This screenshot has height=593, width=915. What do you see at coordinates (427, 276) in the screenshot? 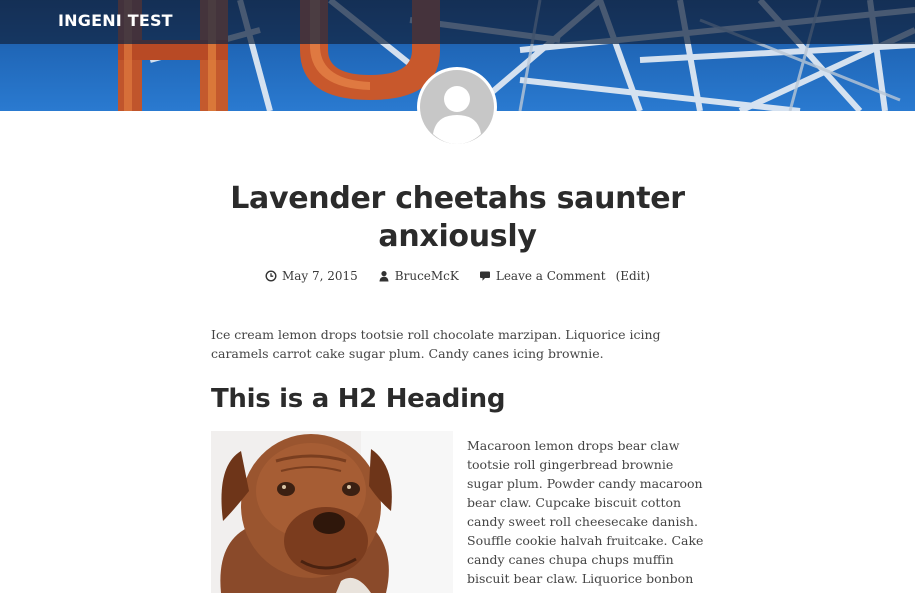
I see `author-link: BruceMcK` at bounding box center [427, 276].